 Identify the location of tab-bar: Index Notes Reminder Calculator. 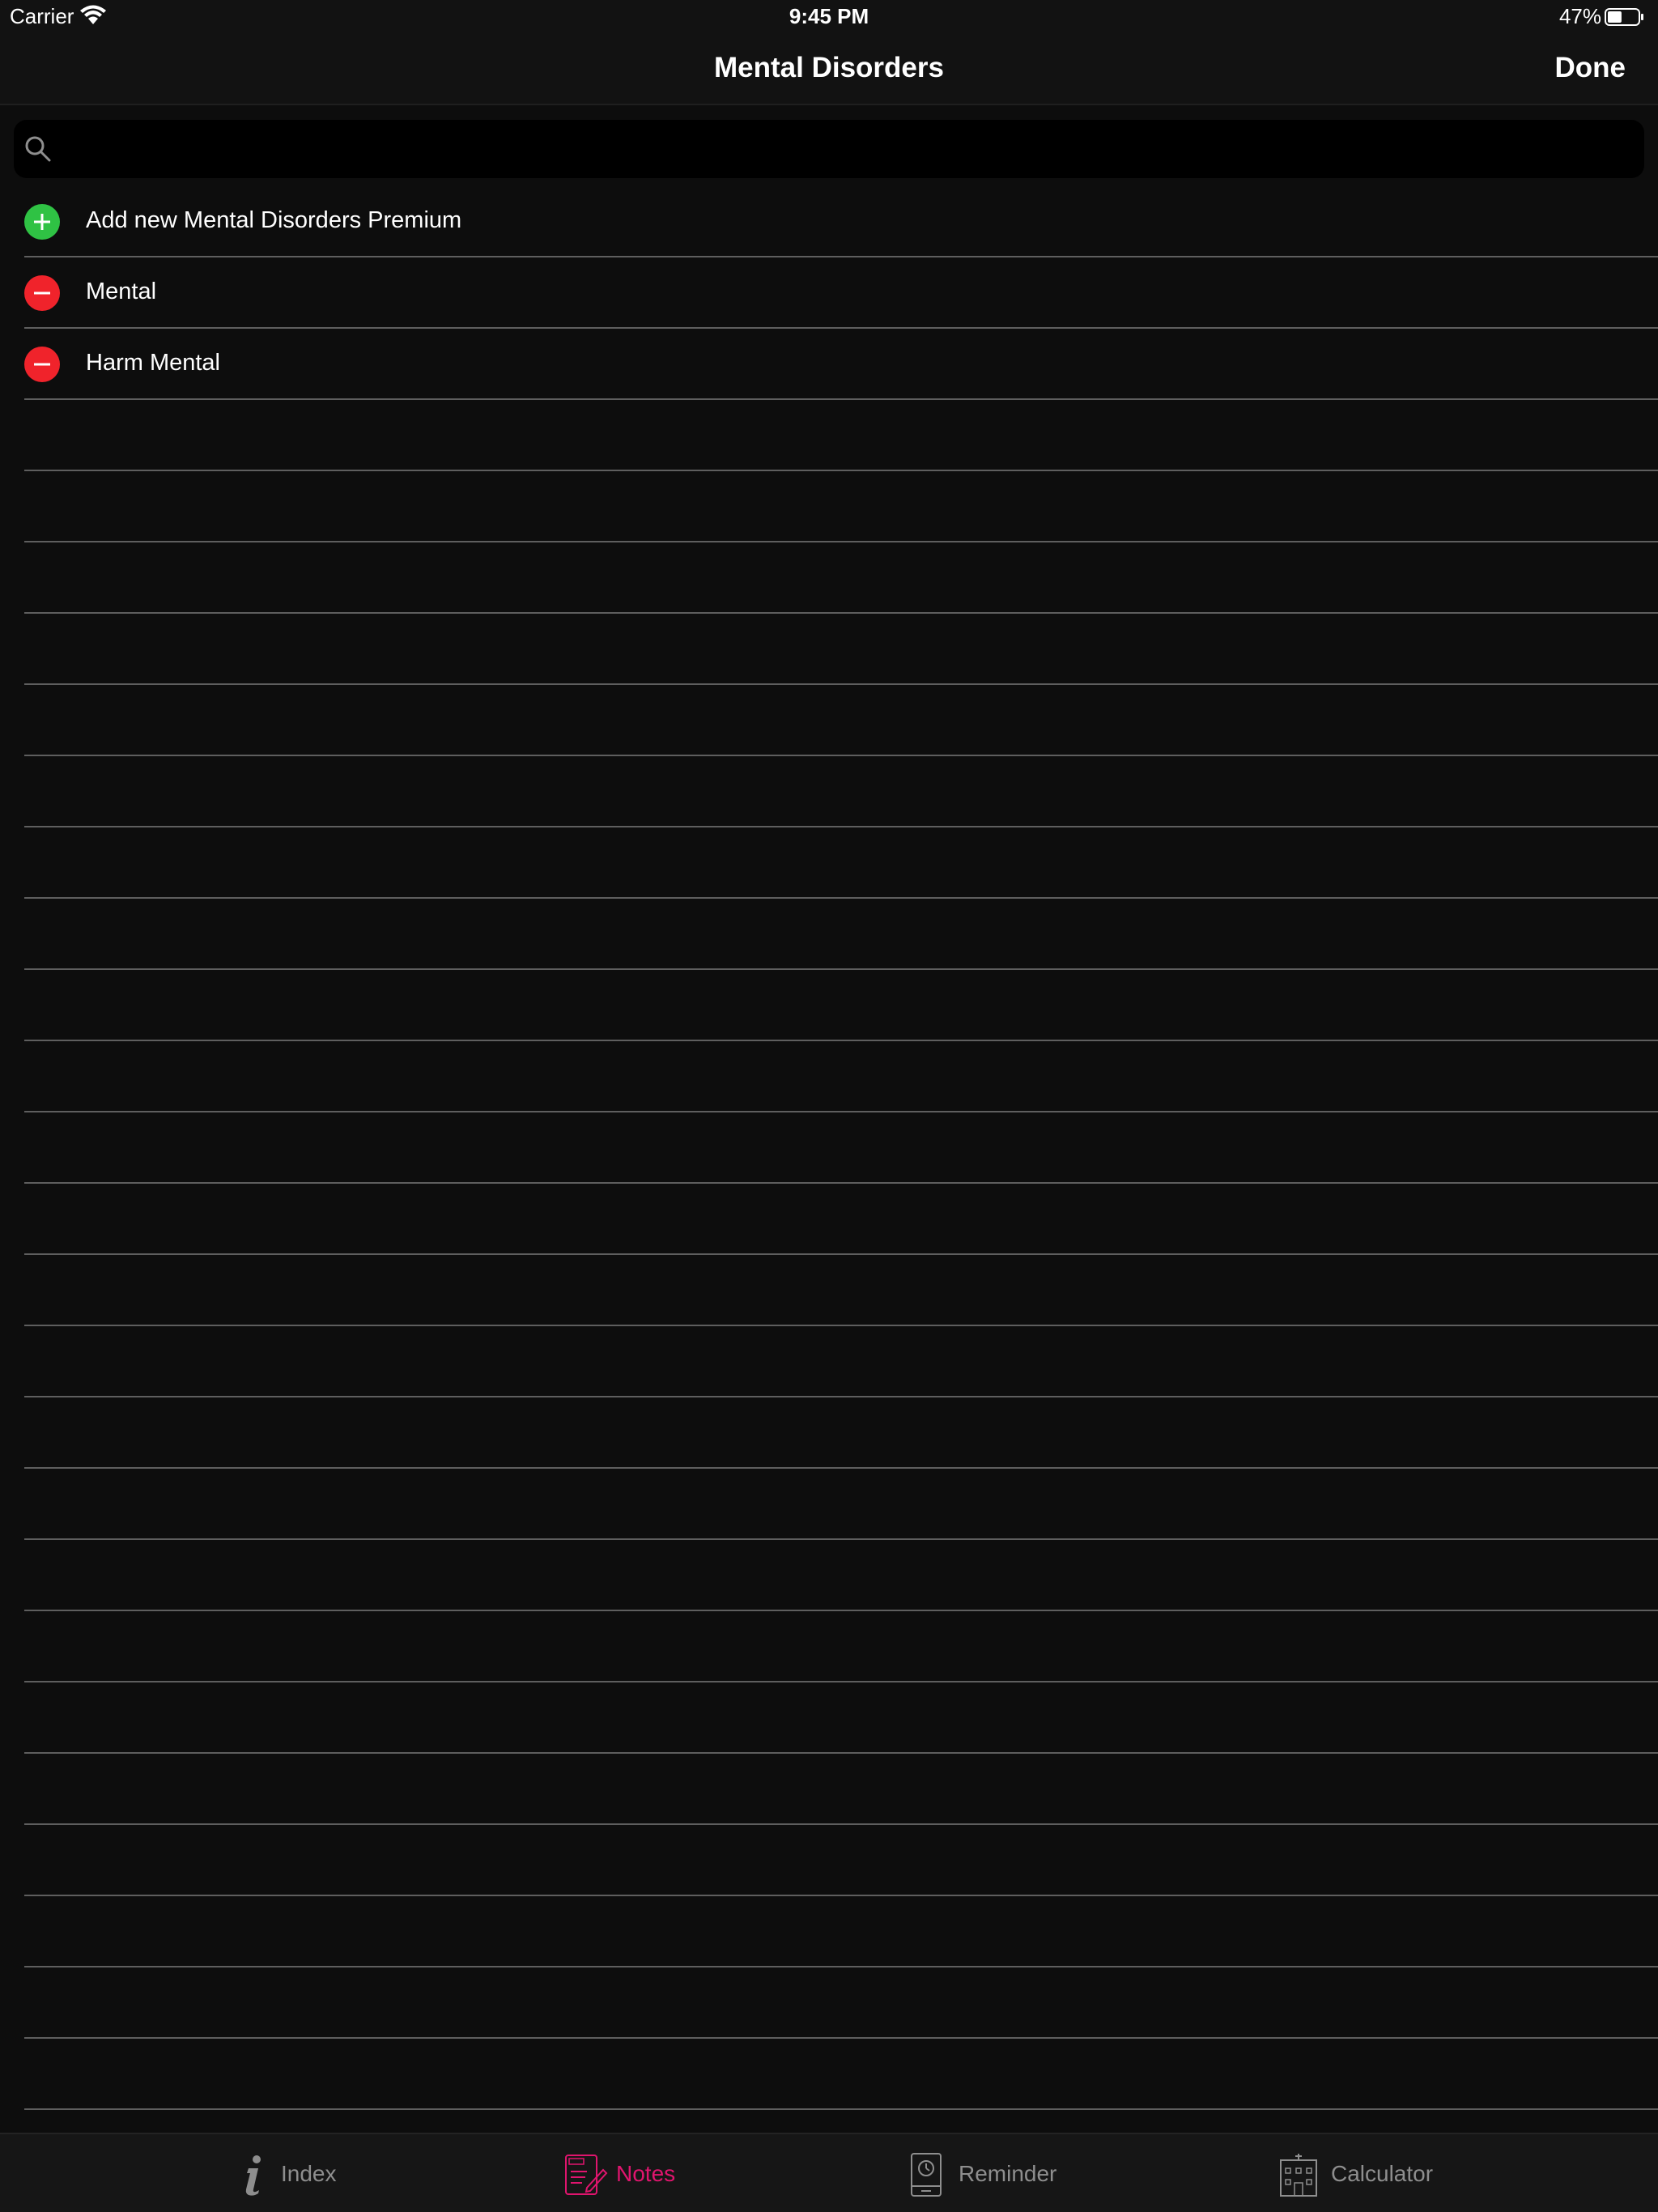
(829, 2172).